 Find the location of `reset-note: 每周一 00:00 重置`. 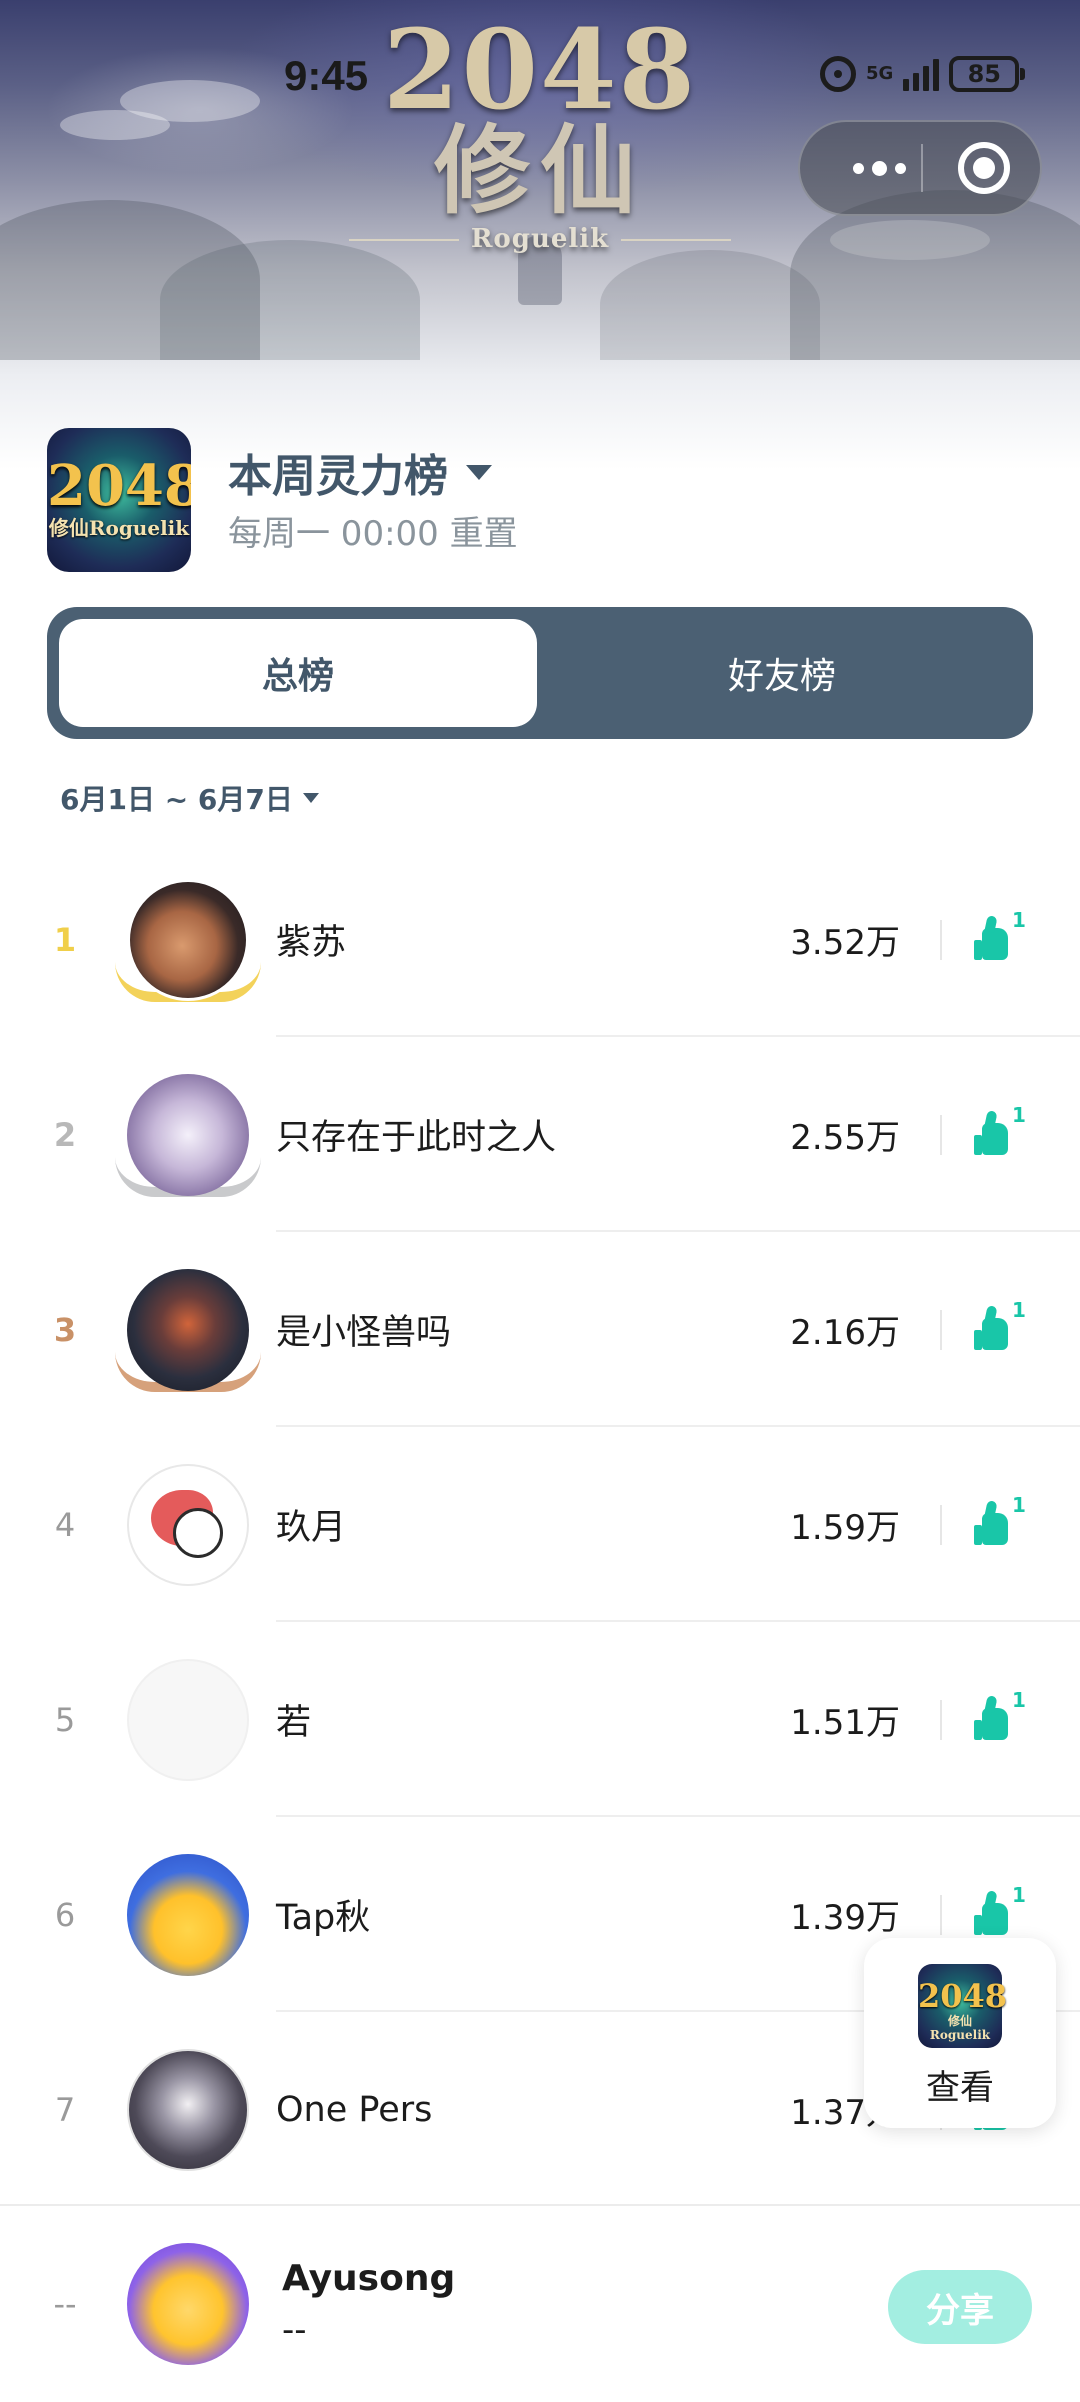

reset-note: 每周一 00:00 重置 is located at coordinates (373, 534).